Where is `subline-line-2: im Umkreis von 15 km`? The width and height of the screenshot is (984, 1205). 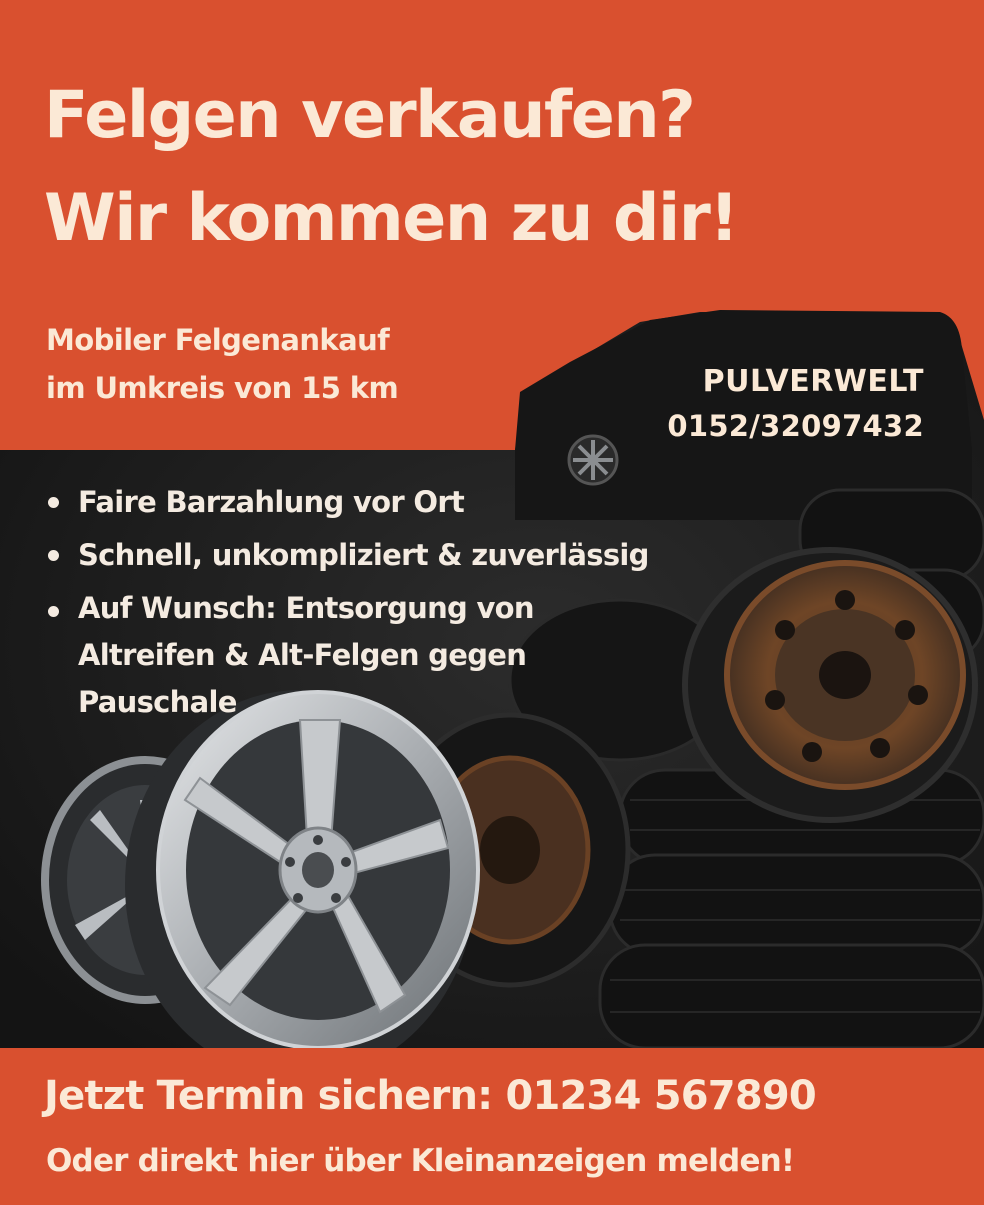
subline-line-2: im Umkreis von 15 km is located at coordinates (222, 388).